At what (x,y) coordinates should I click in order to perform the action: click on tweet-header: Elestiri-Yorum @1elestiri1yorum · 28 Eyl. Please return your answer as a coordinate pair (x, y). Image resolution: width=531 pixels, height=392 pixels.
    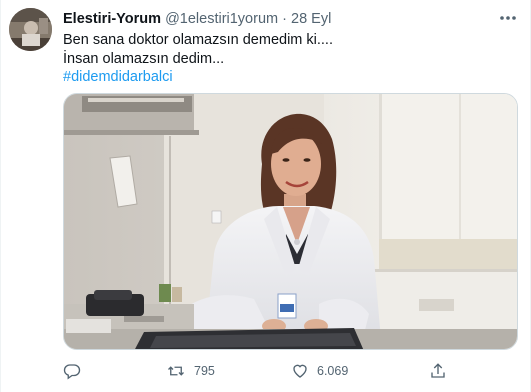
    Looking at the image, I should click on (197, 19).